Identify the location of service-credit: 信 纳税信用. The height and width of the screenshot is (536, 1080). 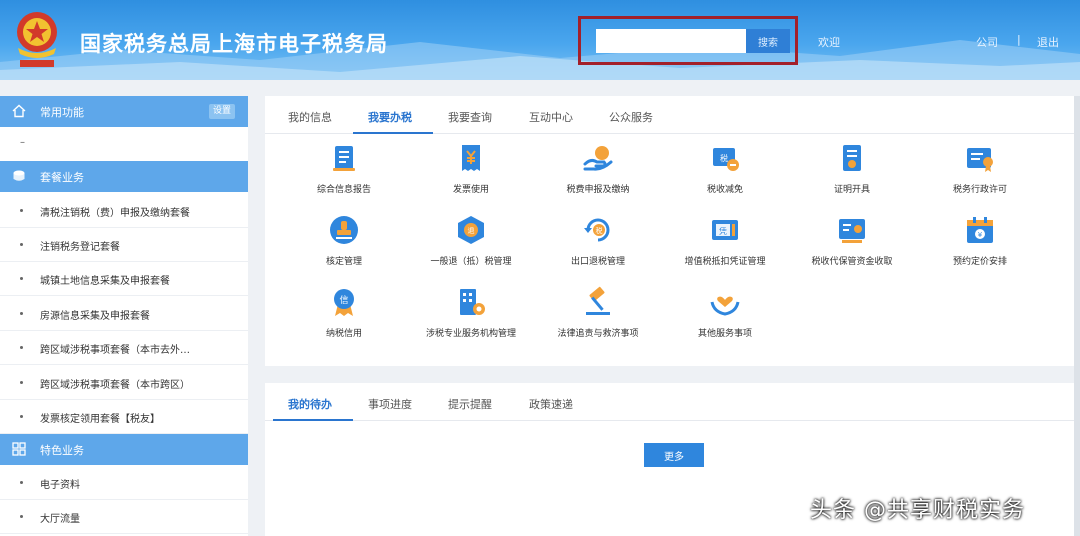
(344, 316).